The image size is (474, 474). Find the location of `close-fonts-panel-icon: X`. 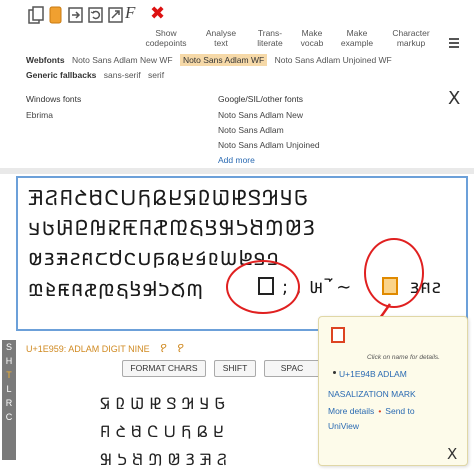

close-fonts-panel-icon: X is located at coordinates (454, 98).